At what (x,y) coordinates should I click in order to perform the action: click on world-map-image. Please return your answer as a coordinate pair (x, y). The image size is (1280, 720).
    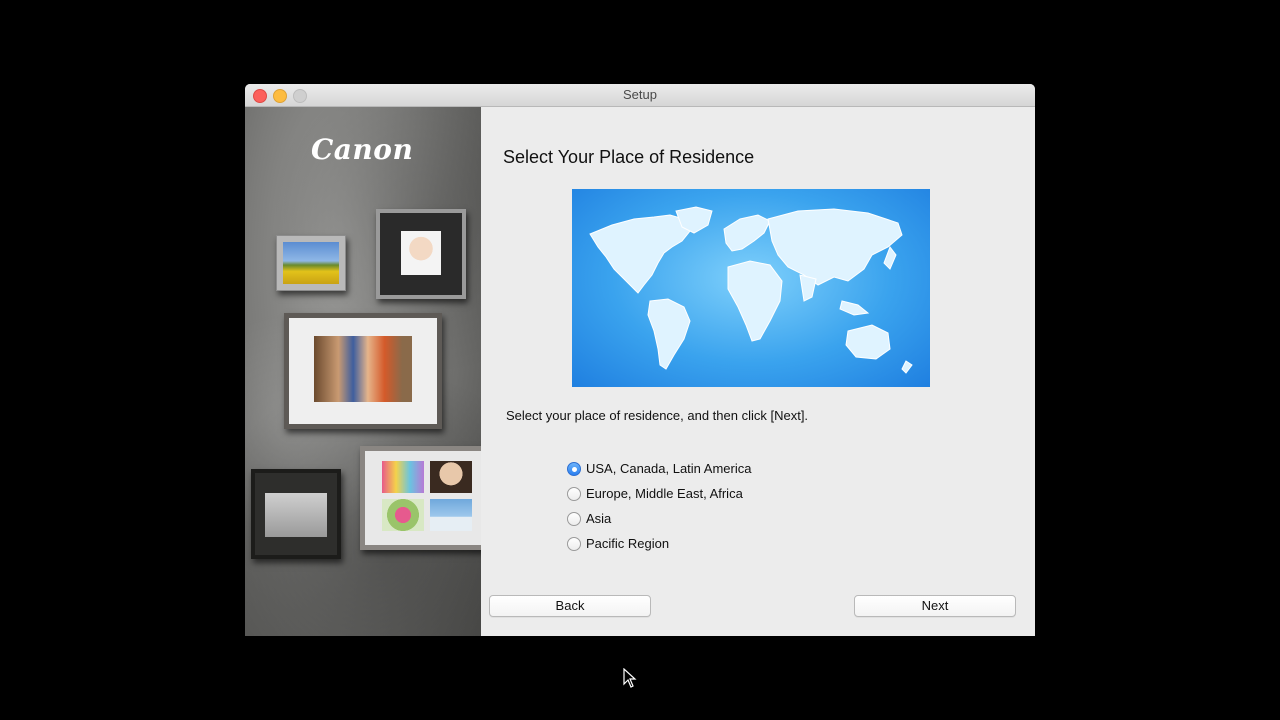
    Looking at the image, I should click on (751, 288).